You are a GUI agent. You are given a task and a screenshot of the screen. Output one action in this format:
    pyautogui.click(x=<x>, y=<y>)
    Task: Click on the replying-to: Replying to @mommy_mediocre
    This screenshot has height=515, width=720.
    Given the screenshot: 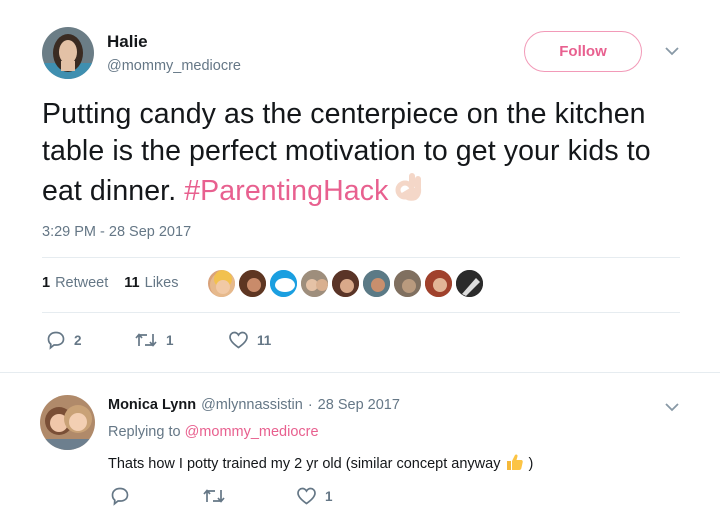 What is the action you would take?
    pyautogui.click(x=213, y=432)
    